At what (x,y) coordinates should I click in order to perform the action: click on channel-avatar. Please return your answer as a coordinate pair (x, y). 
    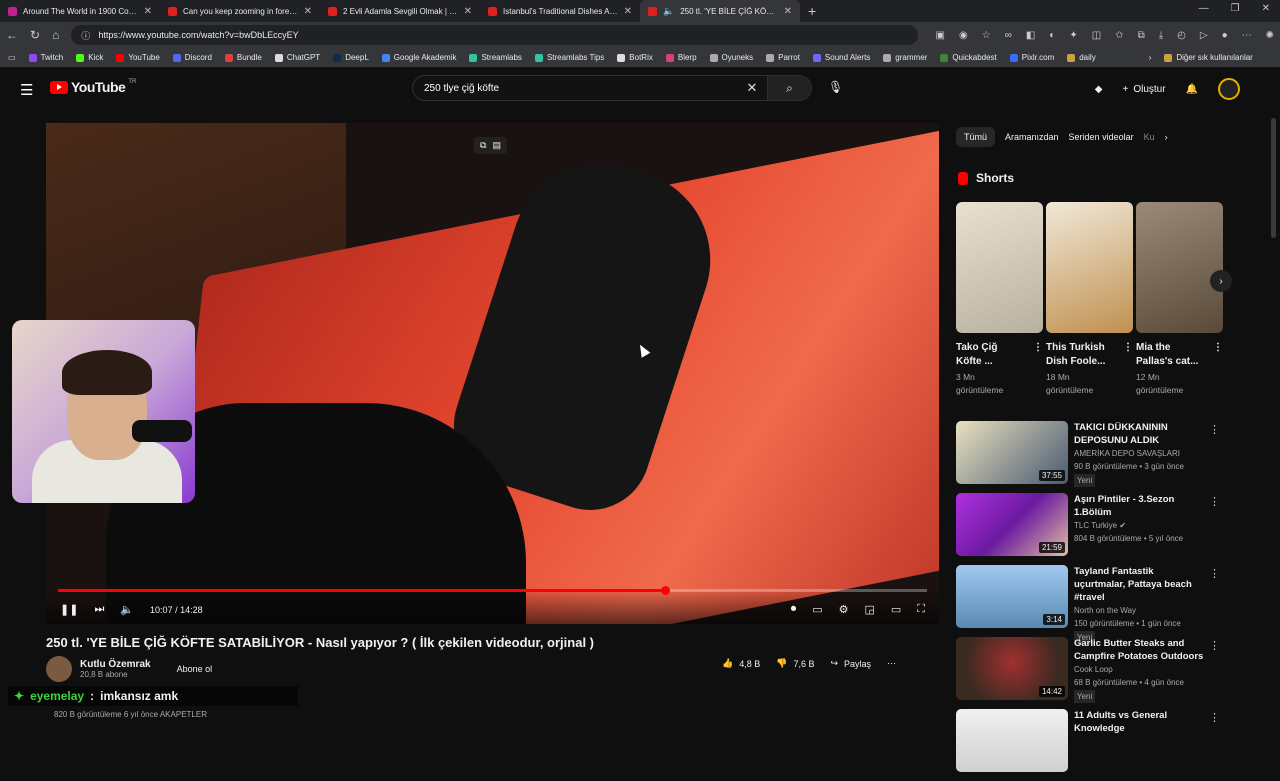
    Looking at the image, I should click on (59, 669).